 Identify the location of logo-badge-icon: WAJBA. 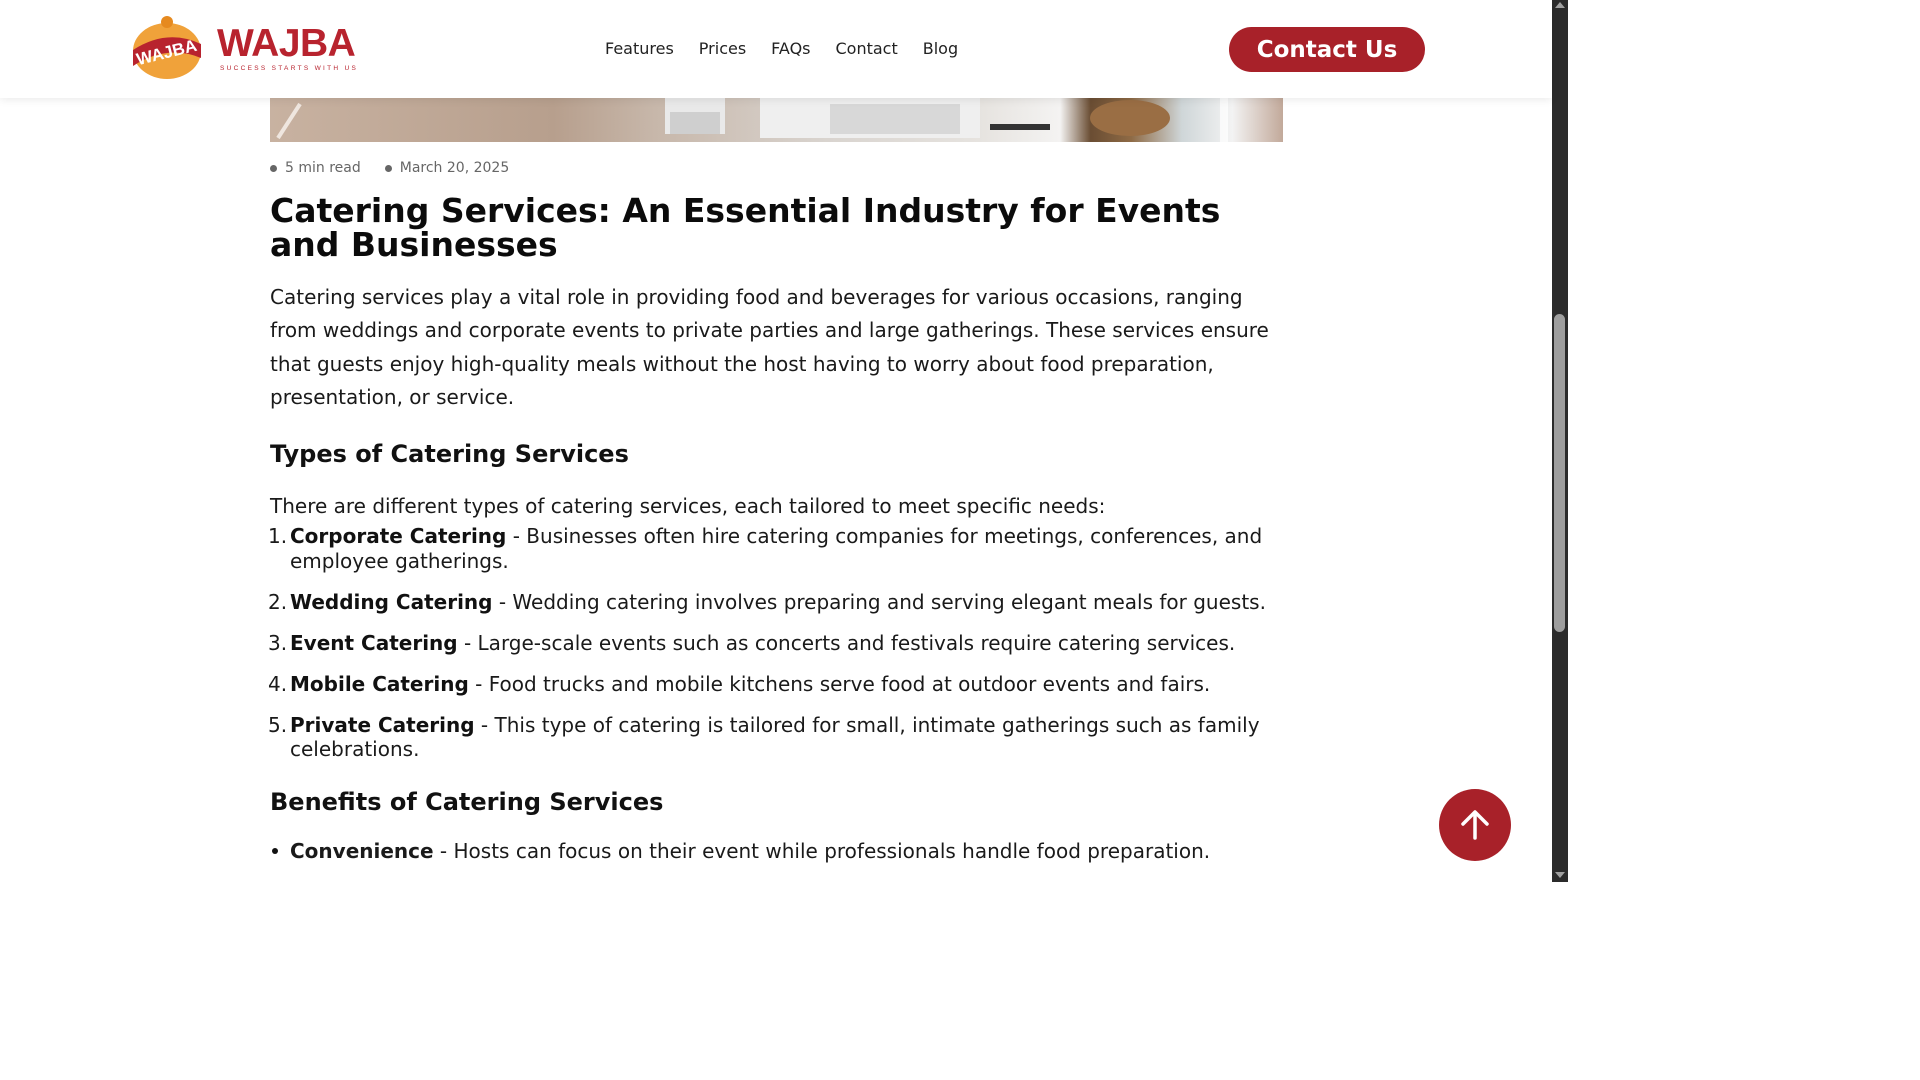
(167, 47).